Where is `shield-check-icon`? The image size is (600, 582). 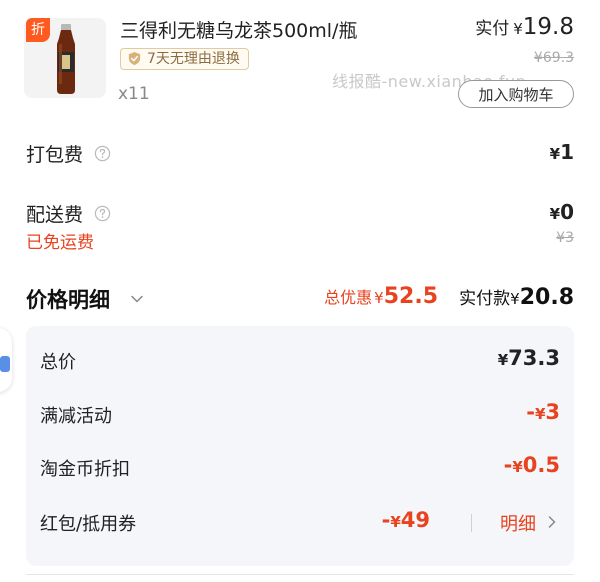
shield-check-icon is located at coordinates (134, 58).